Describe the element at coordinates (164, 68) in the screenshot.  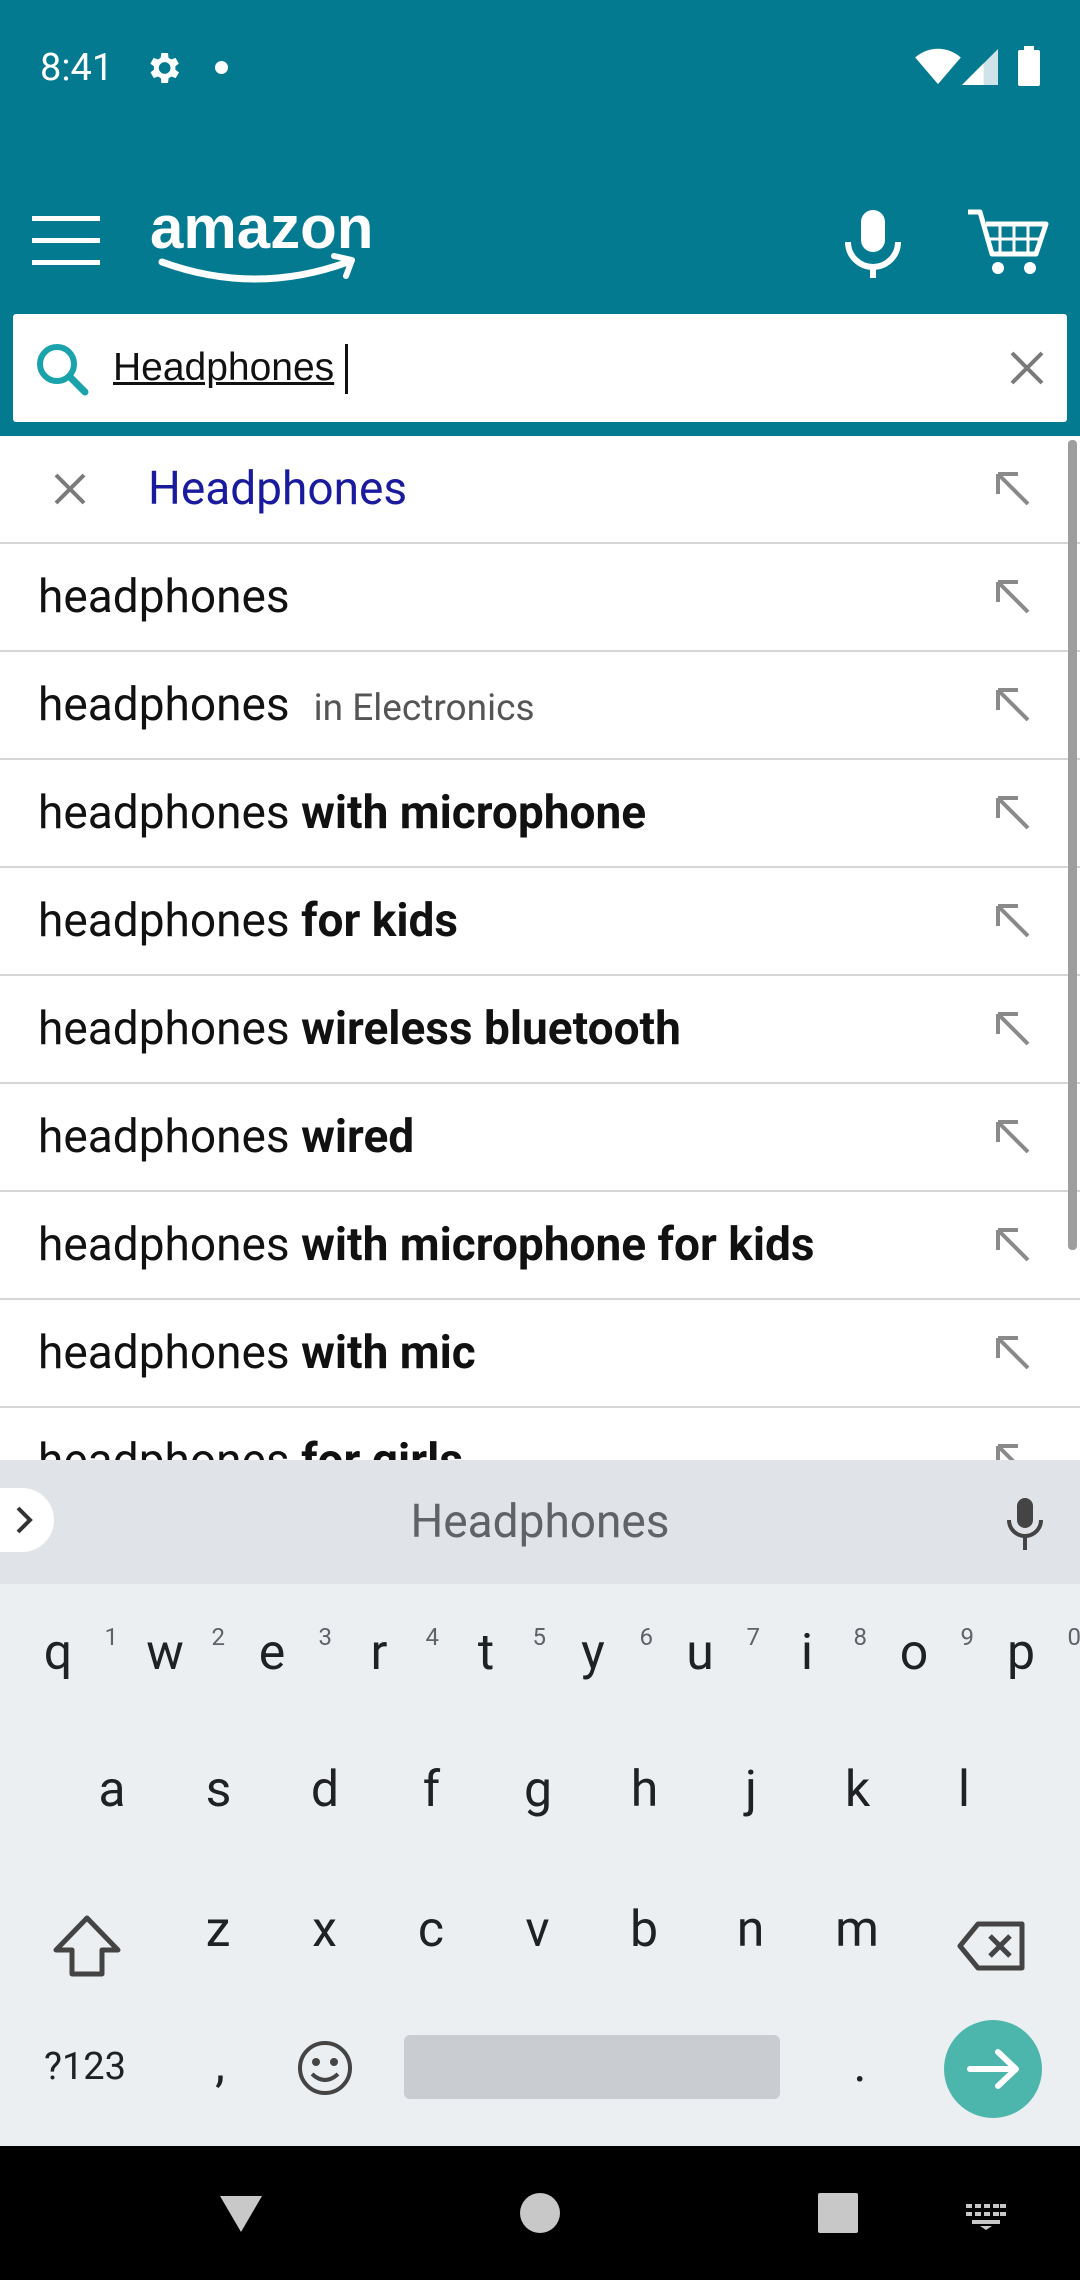
I see `settings-gear-icon` at that location.